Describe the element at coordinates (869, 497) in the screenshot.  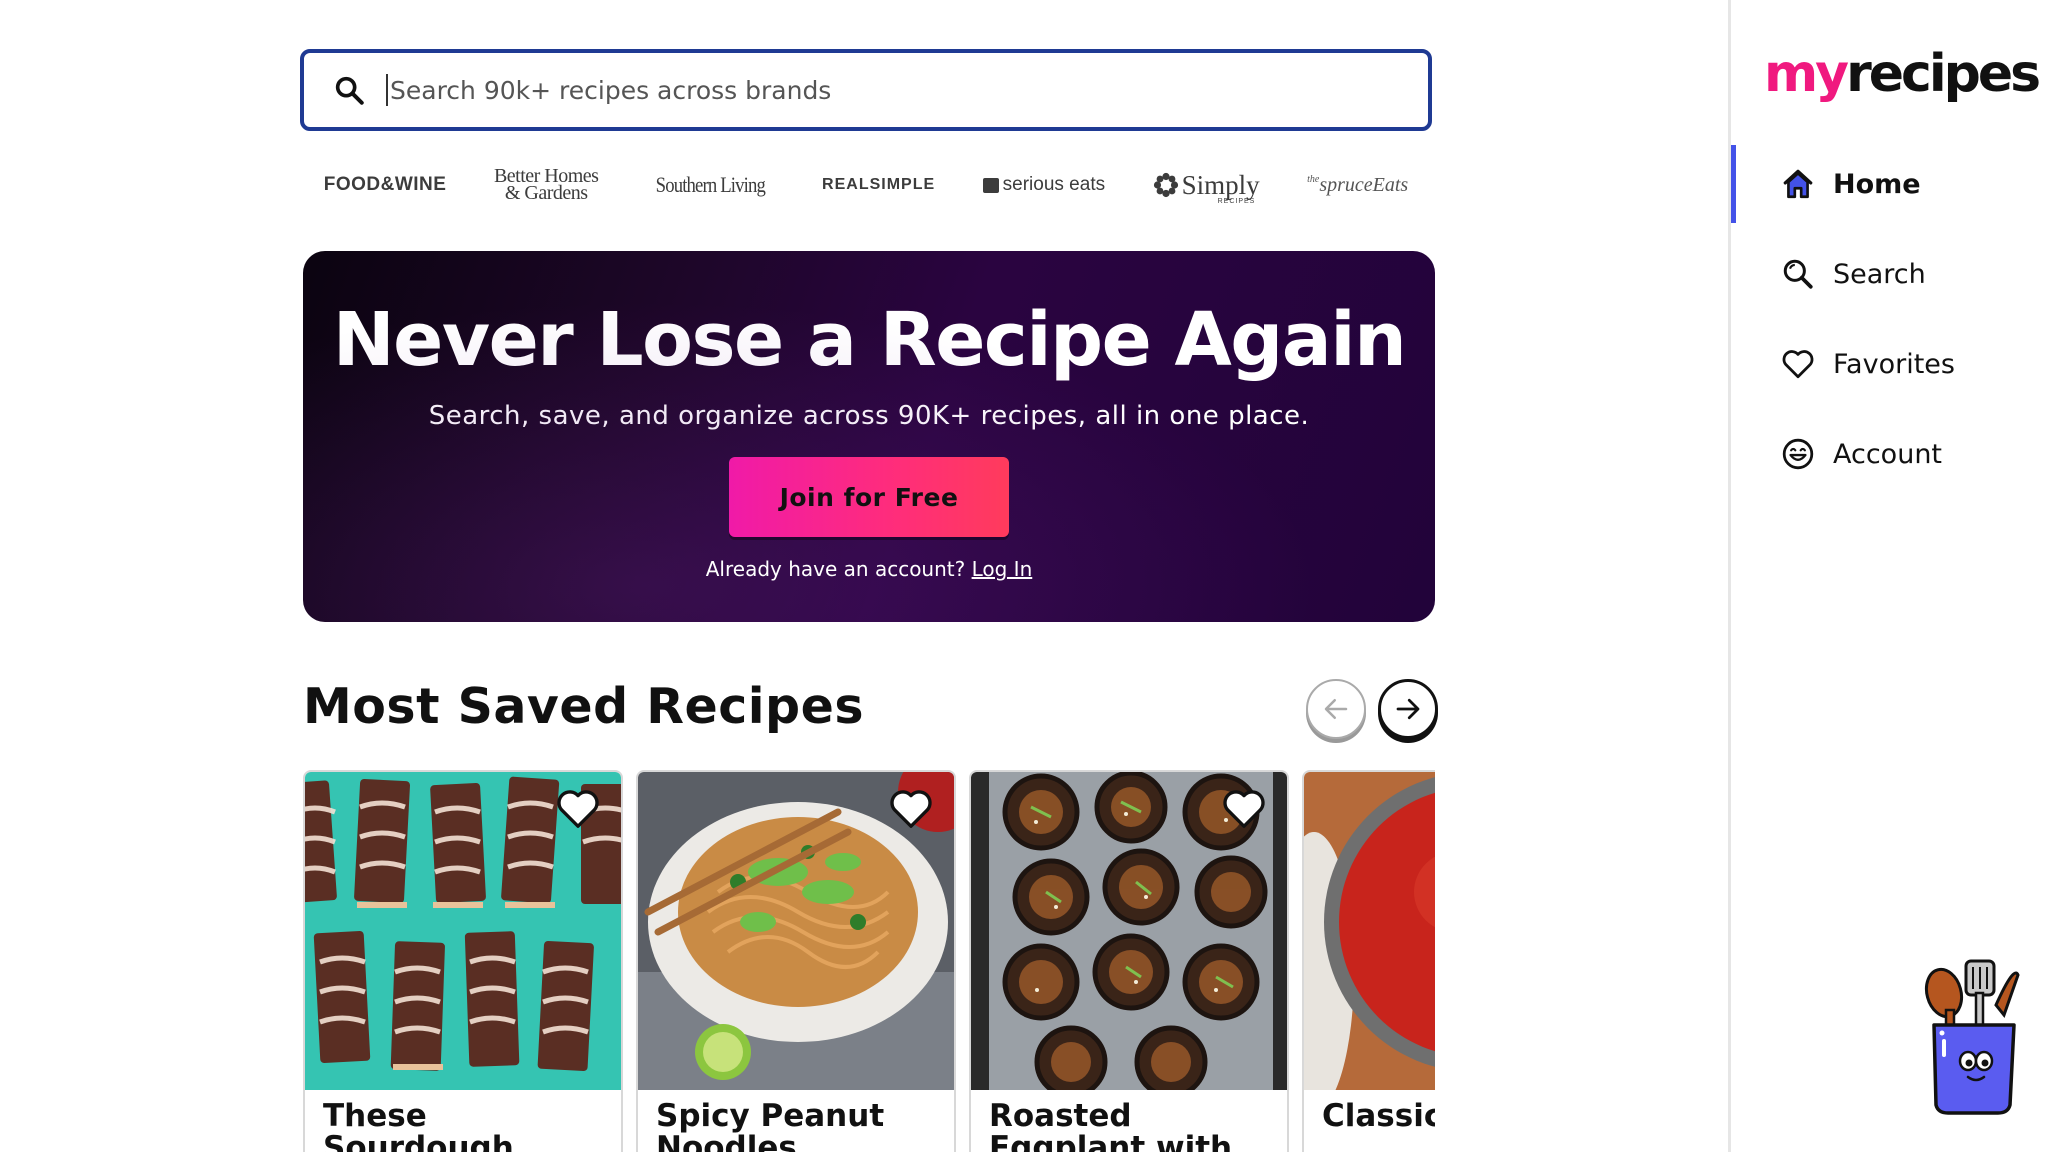
I see `join-for-free-button: Join for Free` at that location.